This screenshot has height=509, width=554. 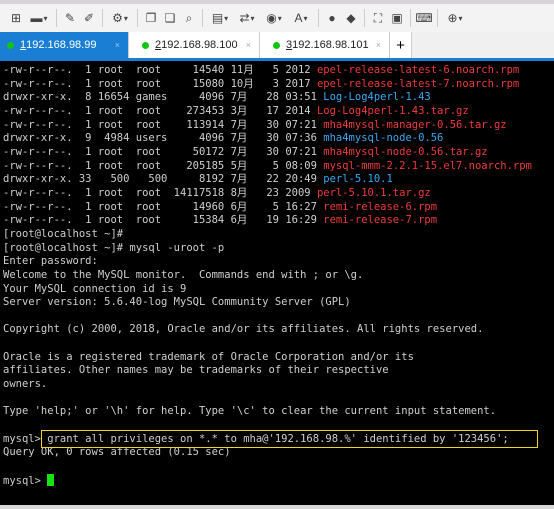 I want to click on print-icon: ▤, so click(x=220, y=18).